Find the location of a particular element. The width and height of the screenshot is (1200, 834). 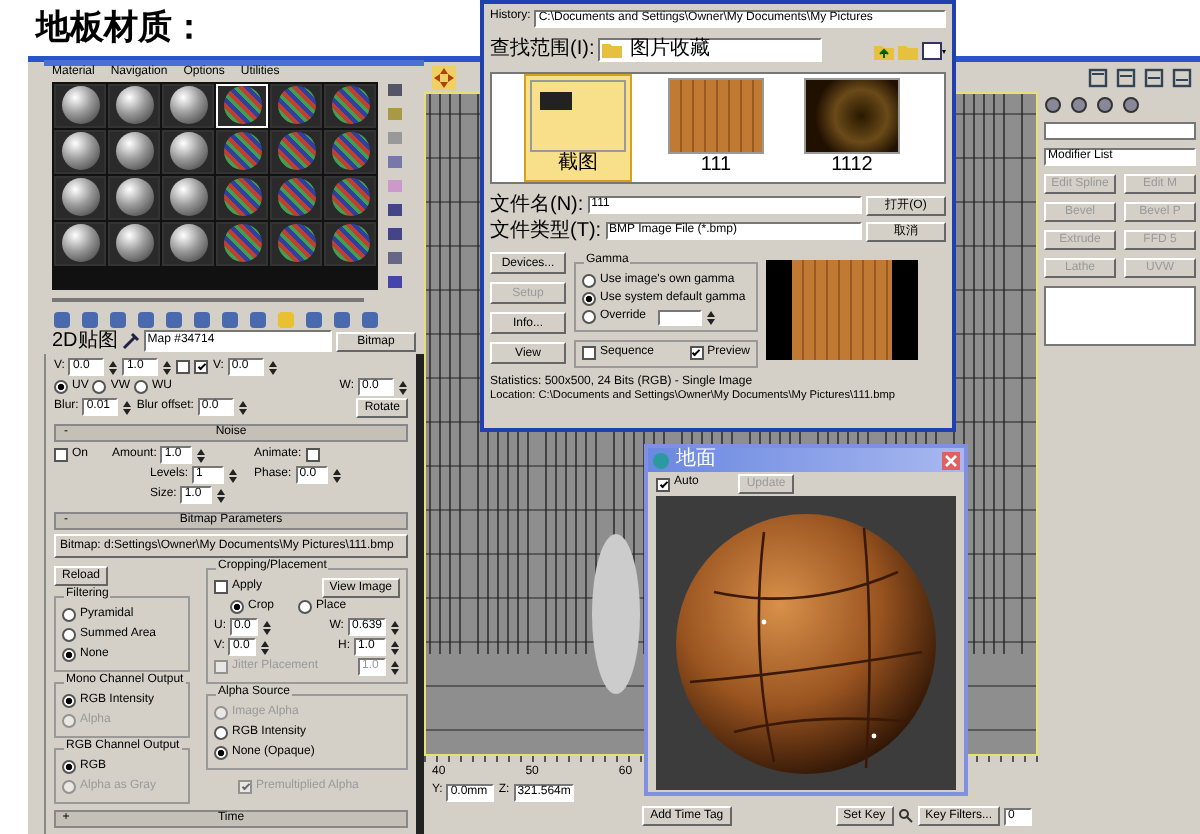

file-item: 1112 is located at coordinates (852, 128).